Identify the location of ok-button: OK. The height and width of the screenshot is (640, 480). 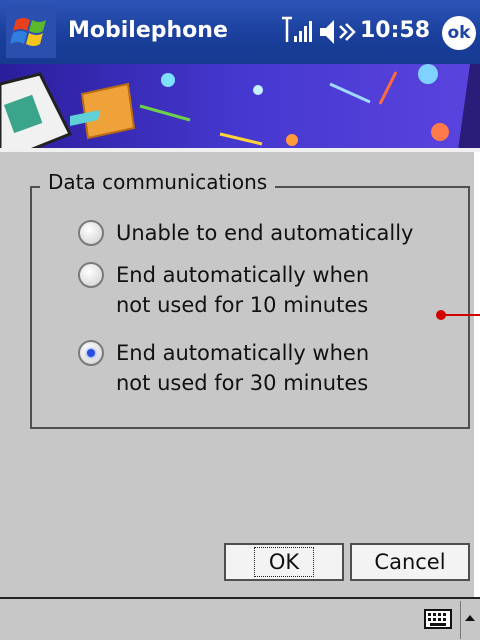
(284, 562).